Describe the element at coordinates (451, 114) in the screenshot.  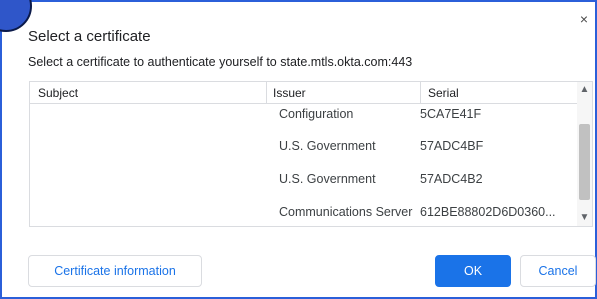
I see `cell-serial: 5CA7E41F` at that location.